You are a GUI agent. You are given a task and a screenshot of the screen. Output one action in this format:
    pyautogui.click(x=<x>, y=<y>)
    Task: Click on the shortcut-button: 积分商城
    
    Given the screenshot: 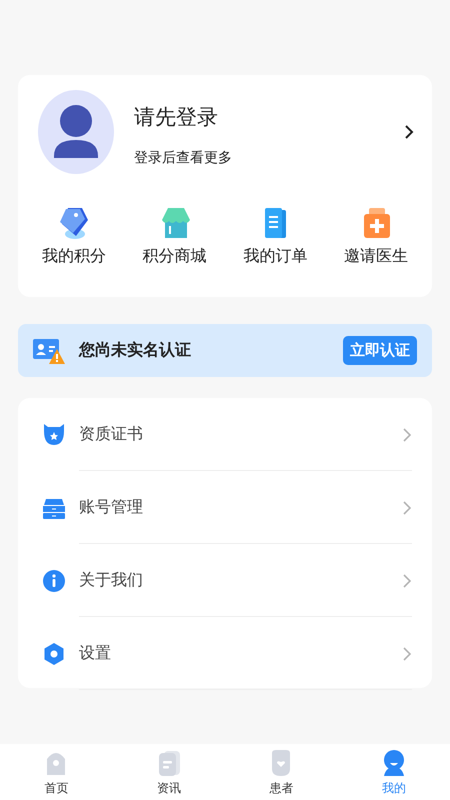 What is the action you would take?
    pyautogui.click(x=174, y=236)
    